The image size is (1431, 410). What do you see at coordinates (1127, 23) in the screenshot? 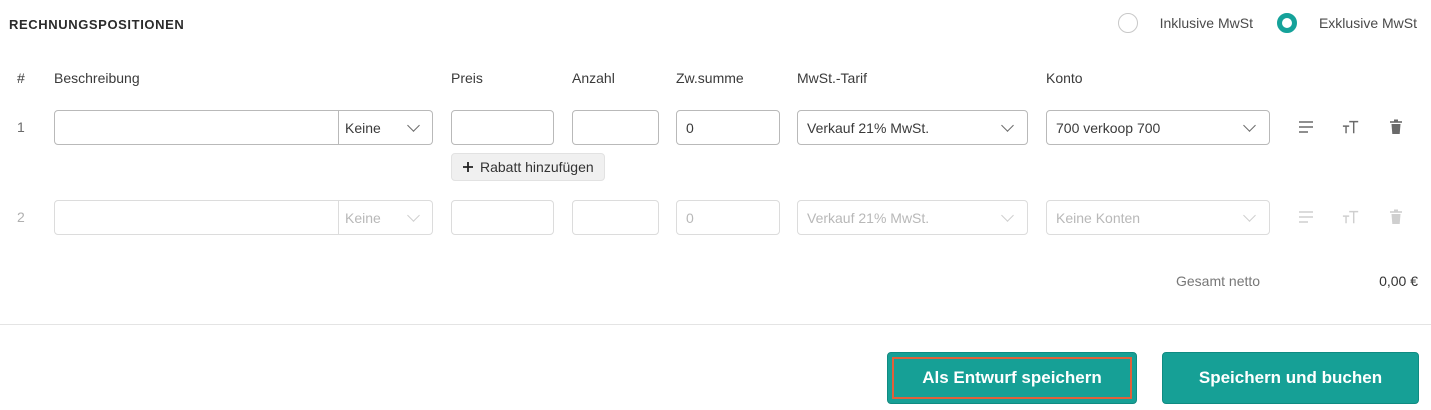
I see `radio-inklusive-circle` at bounding box center [1127, 23].